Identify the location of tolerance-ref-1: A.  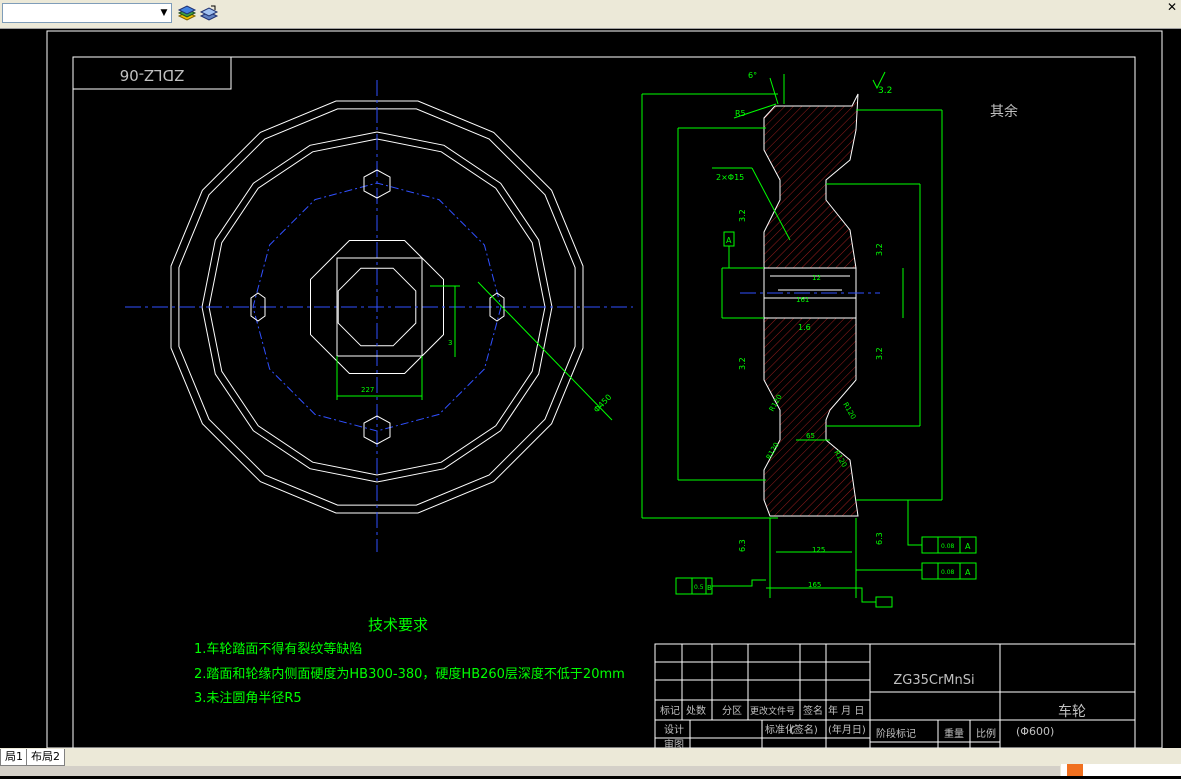
(968, 546).